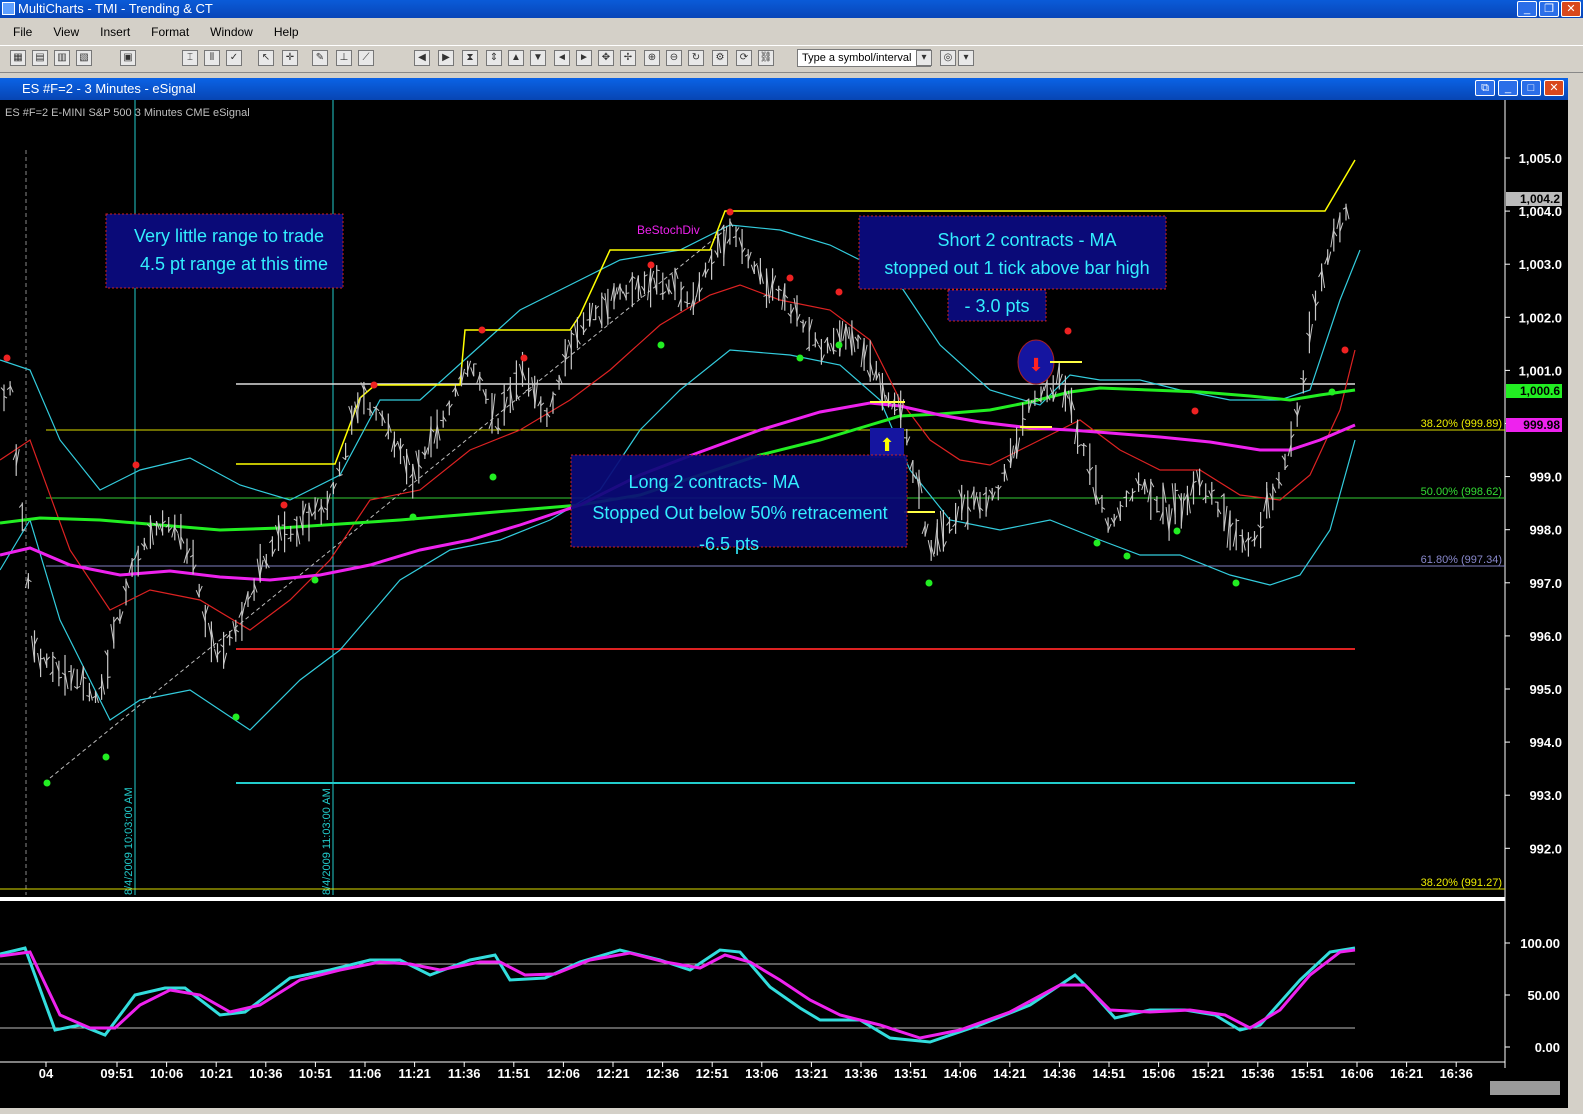  I want to click on osc-axis: 100.00 50.00 0.00, so click(1532, 995).